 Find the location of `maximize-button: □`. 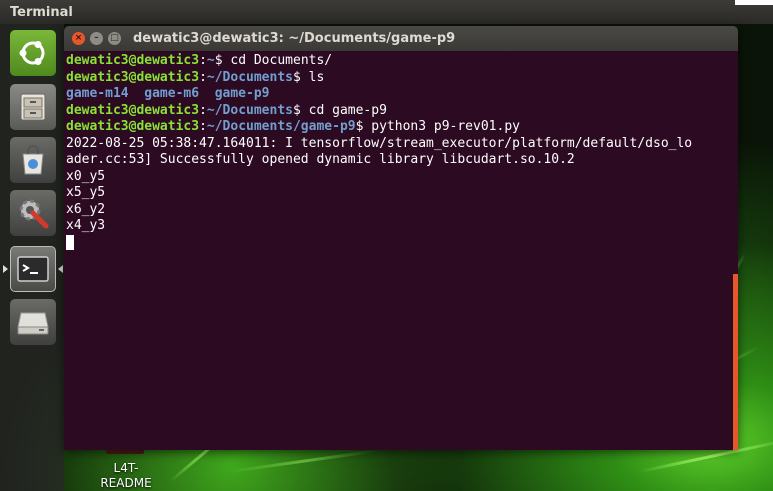

maximize-button: □ is located at coordinates (114, 38).